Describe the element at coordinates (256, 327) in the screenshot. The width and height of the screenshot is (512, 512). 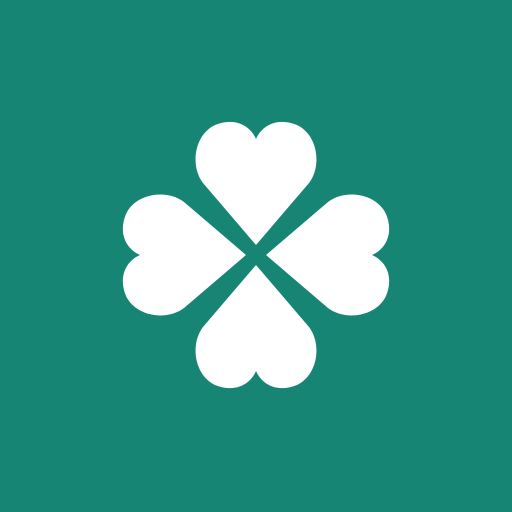
I see `clover-leaf-bottom` at that location.